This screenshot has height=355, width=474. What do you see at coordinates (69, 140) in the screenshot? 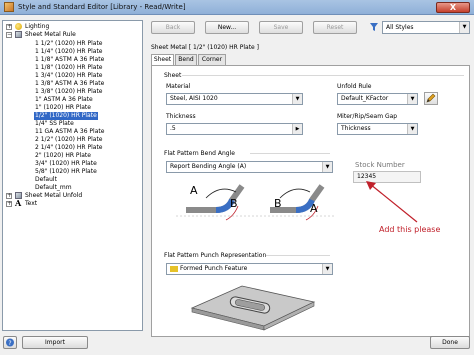
I see `tree-item: 2 1/2" (1020) HR Plate` at bounding box center [69, 140].